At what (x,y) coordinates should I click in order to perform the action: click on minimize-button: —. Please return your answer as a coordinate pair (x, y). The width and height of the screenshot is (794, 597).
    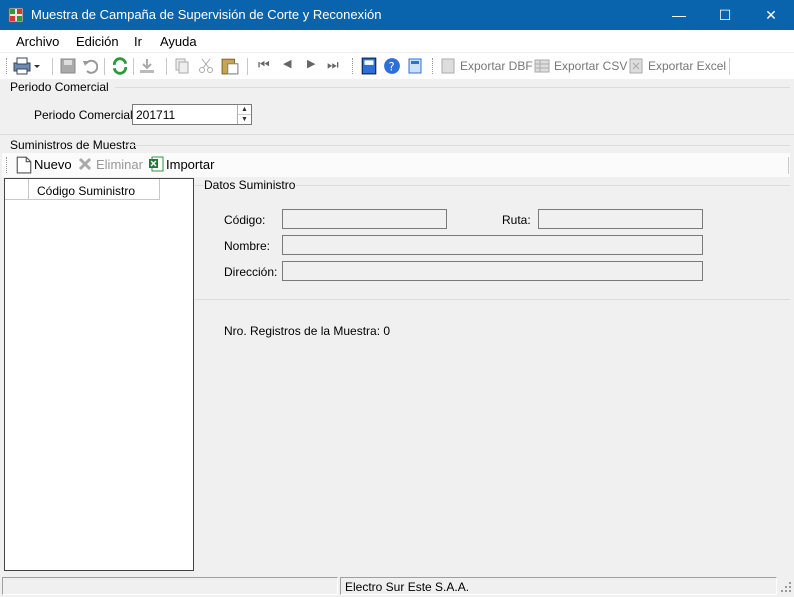
    Looking at the image, I should click on (679, 15).